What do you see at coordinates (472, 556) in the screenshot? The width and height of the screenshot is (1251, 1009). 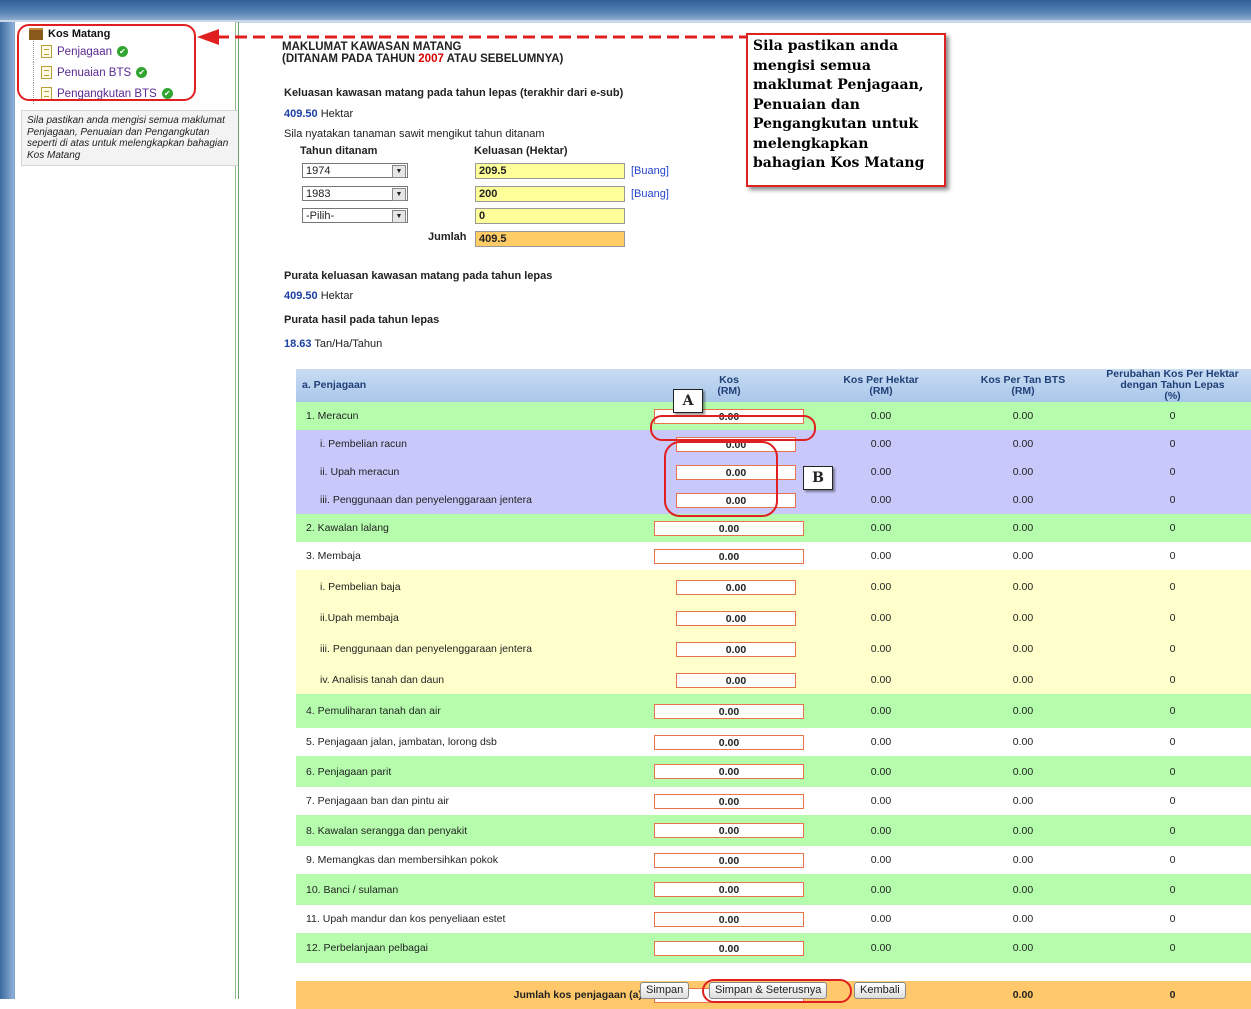 I see `row-label: 3. Membaja` at bounding box center [472, 556].